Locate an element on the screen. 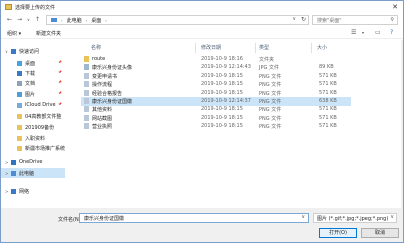 The height and width of the screenshot is (243, 404). file-name: 其他资料 is located at coordinates (102, 110).